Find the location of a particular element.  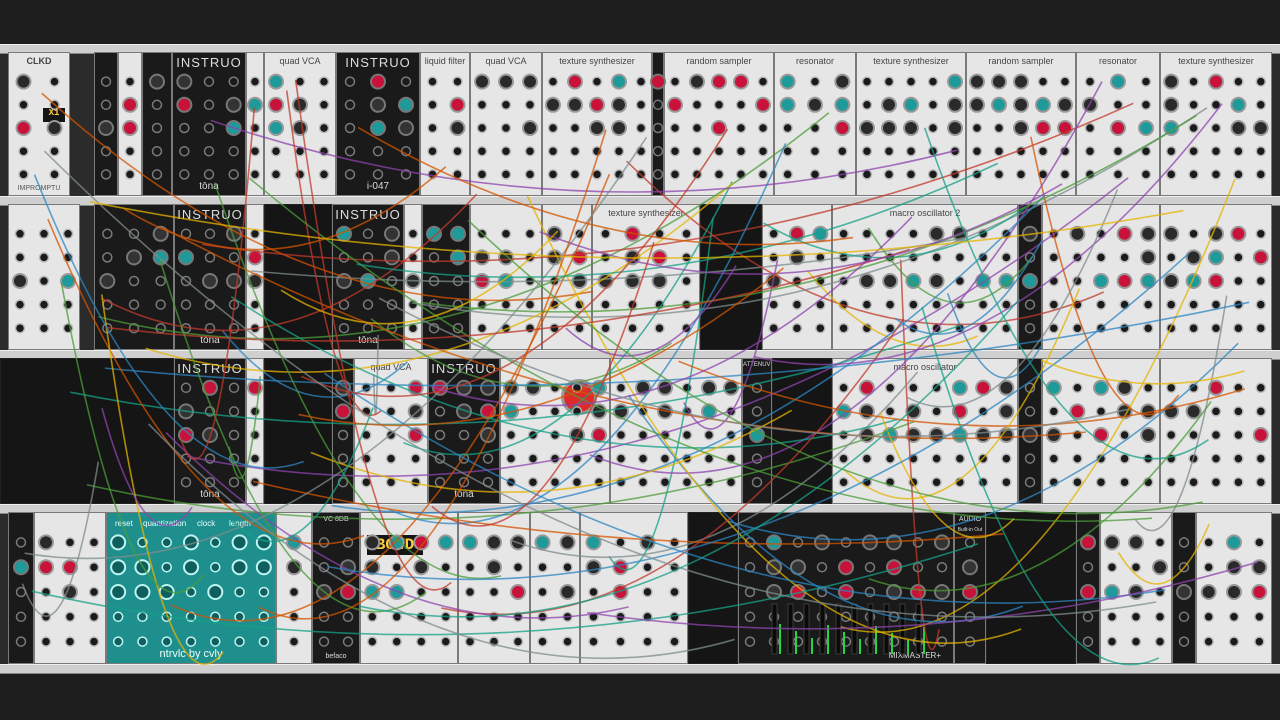

clock-module: CLKD X1 IMPROMPTU is located at coordinates (39, 124).